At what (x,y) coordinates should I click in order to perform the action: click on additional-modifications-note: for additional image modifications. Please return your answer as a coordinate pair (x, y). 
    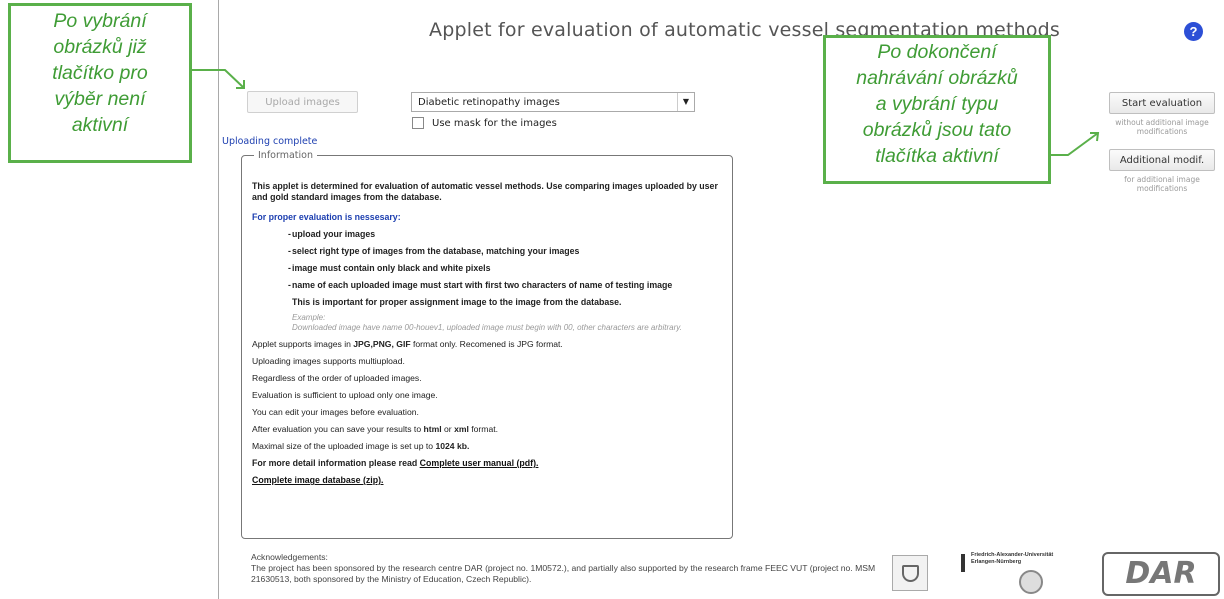
    Looking at the image, I should click on (1162, 184).